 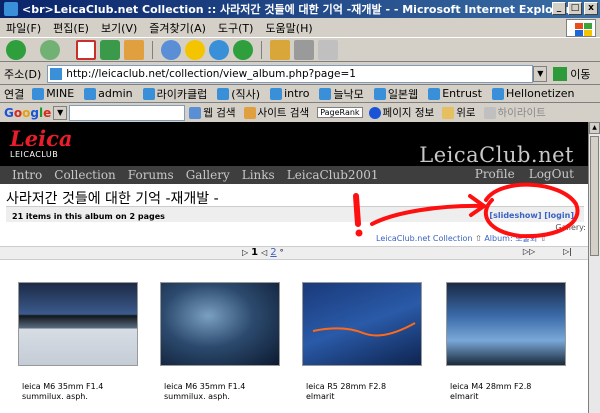 I want to click on link-item: (직사), so click(x=238, y=94).